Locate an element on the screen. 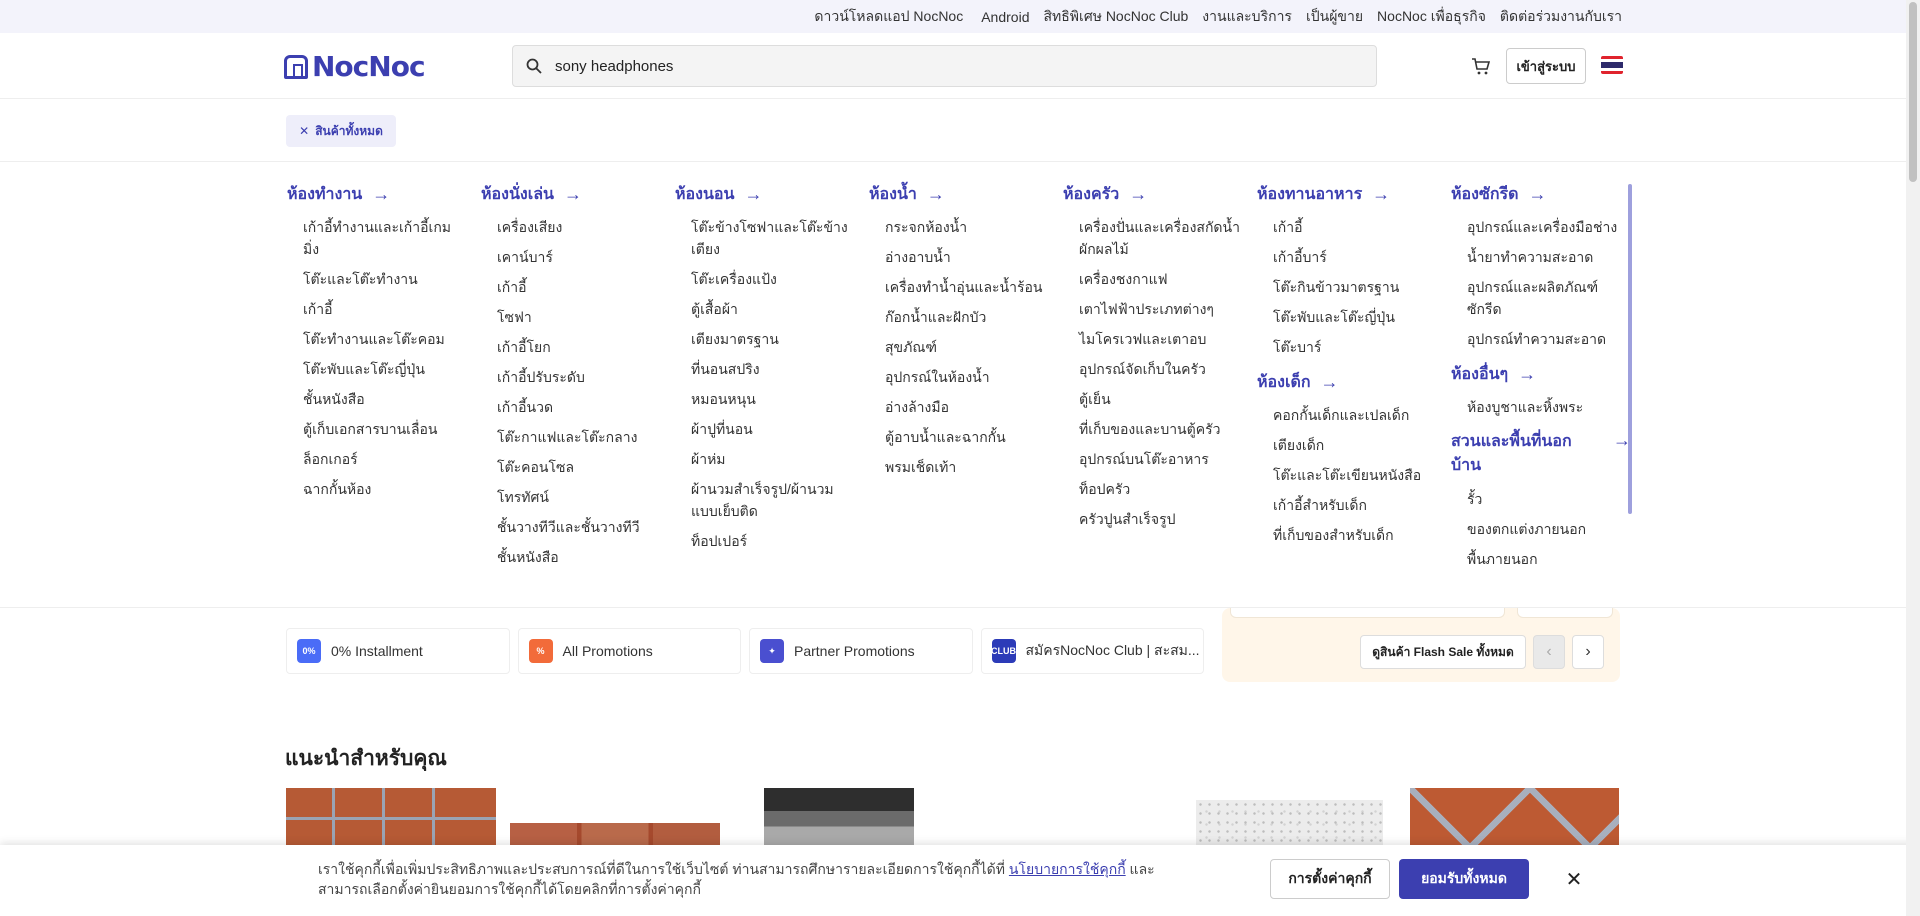 This screenshot has width=1920, height=916. menu-item: ตู้อาบน้ำและฉากกั้น is located at coordinates (959, 437).